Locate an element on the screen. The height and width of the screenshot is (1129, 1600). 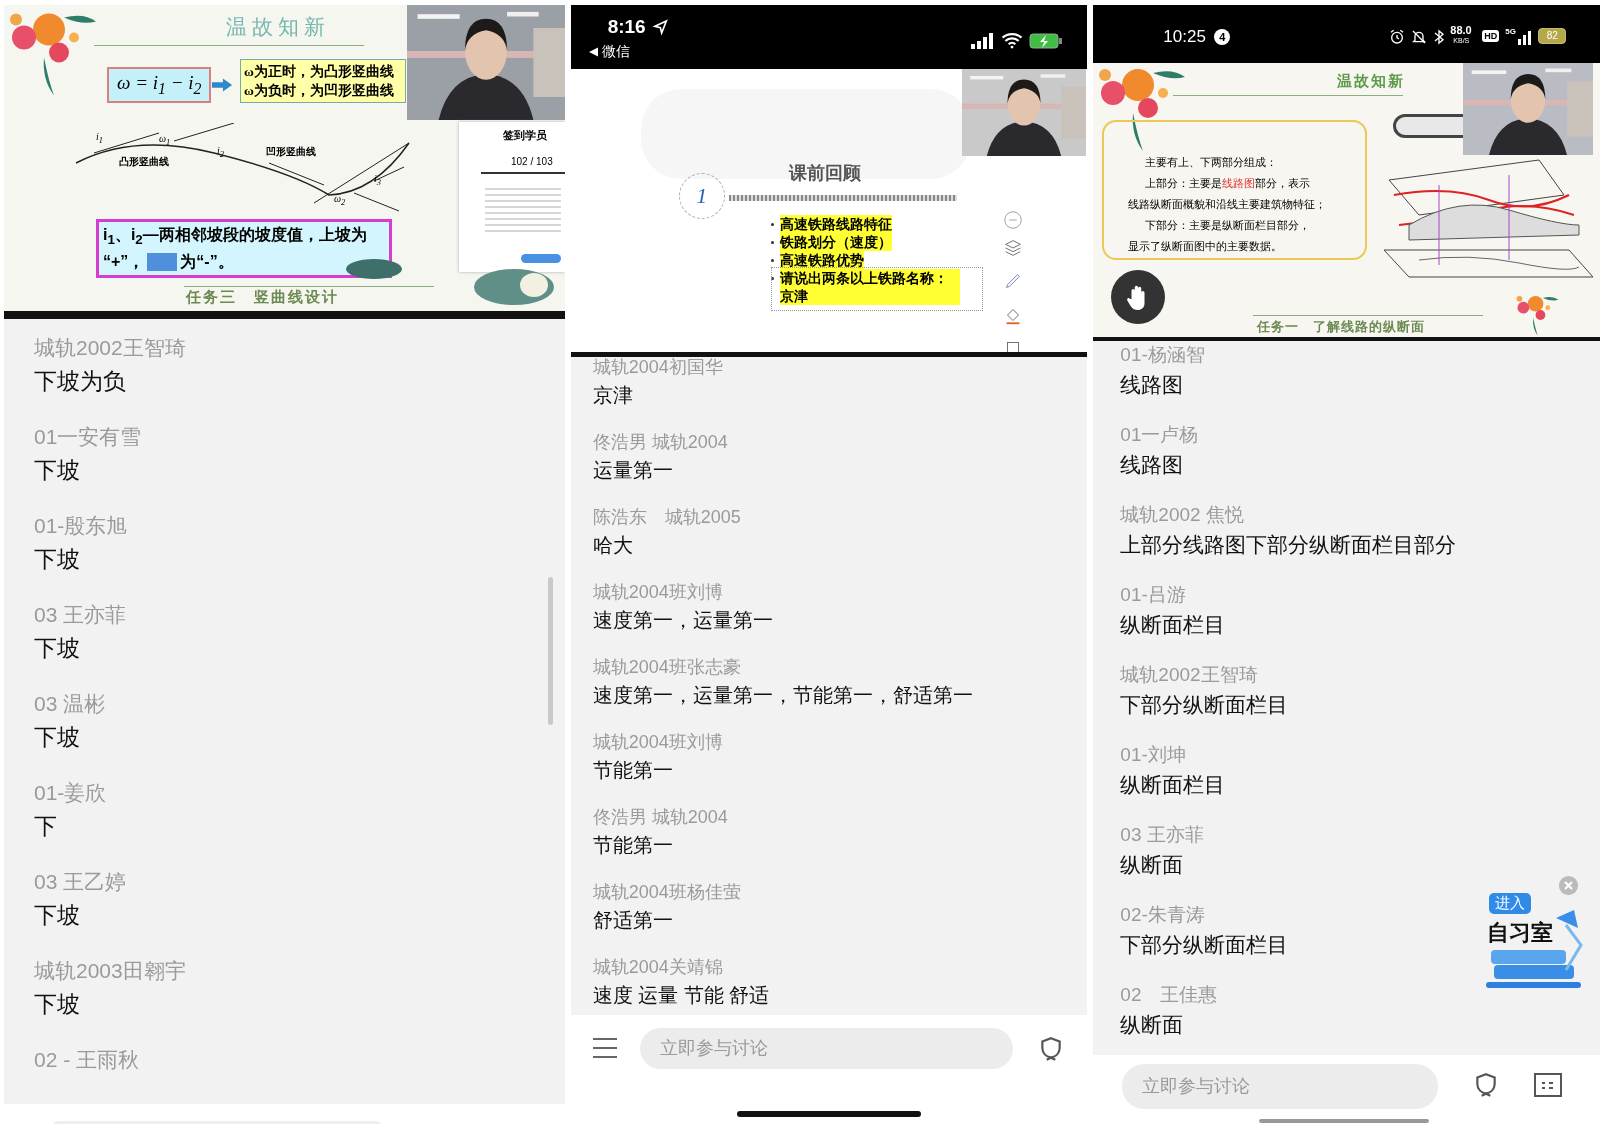
slide-text-line: 线路纵断面概貌和沿线主要建筑物特征； is located at coordinates (1228, 204).